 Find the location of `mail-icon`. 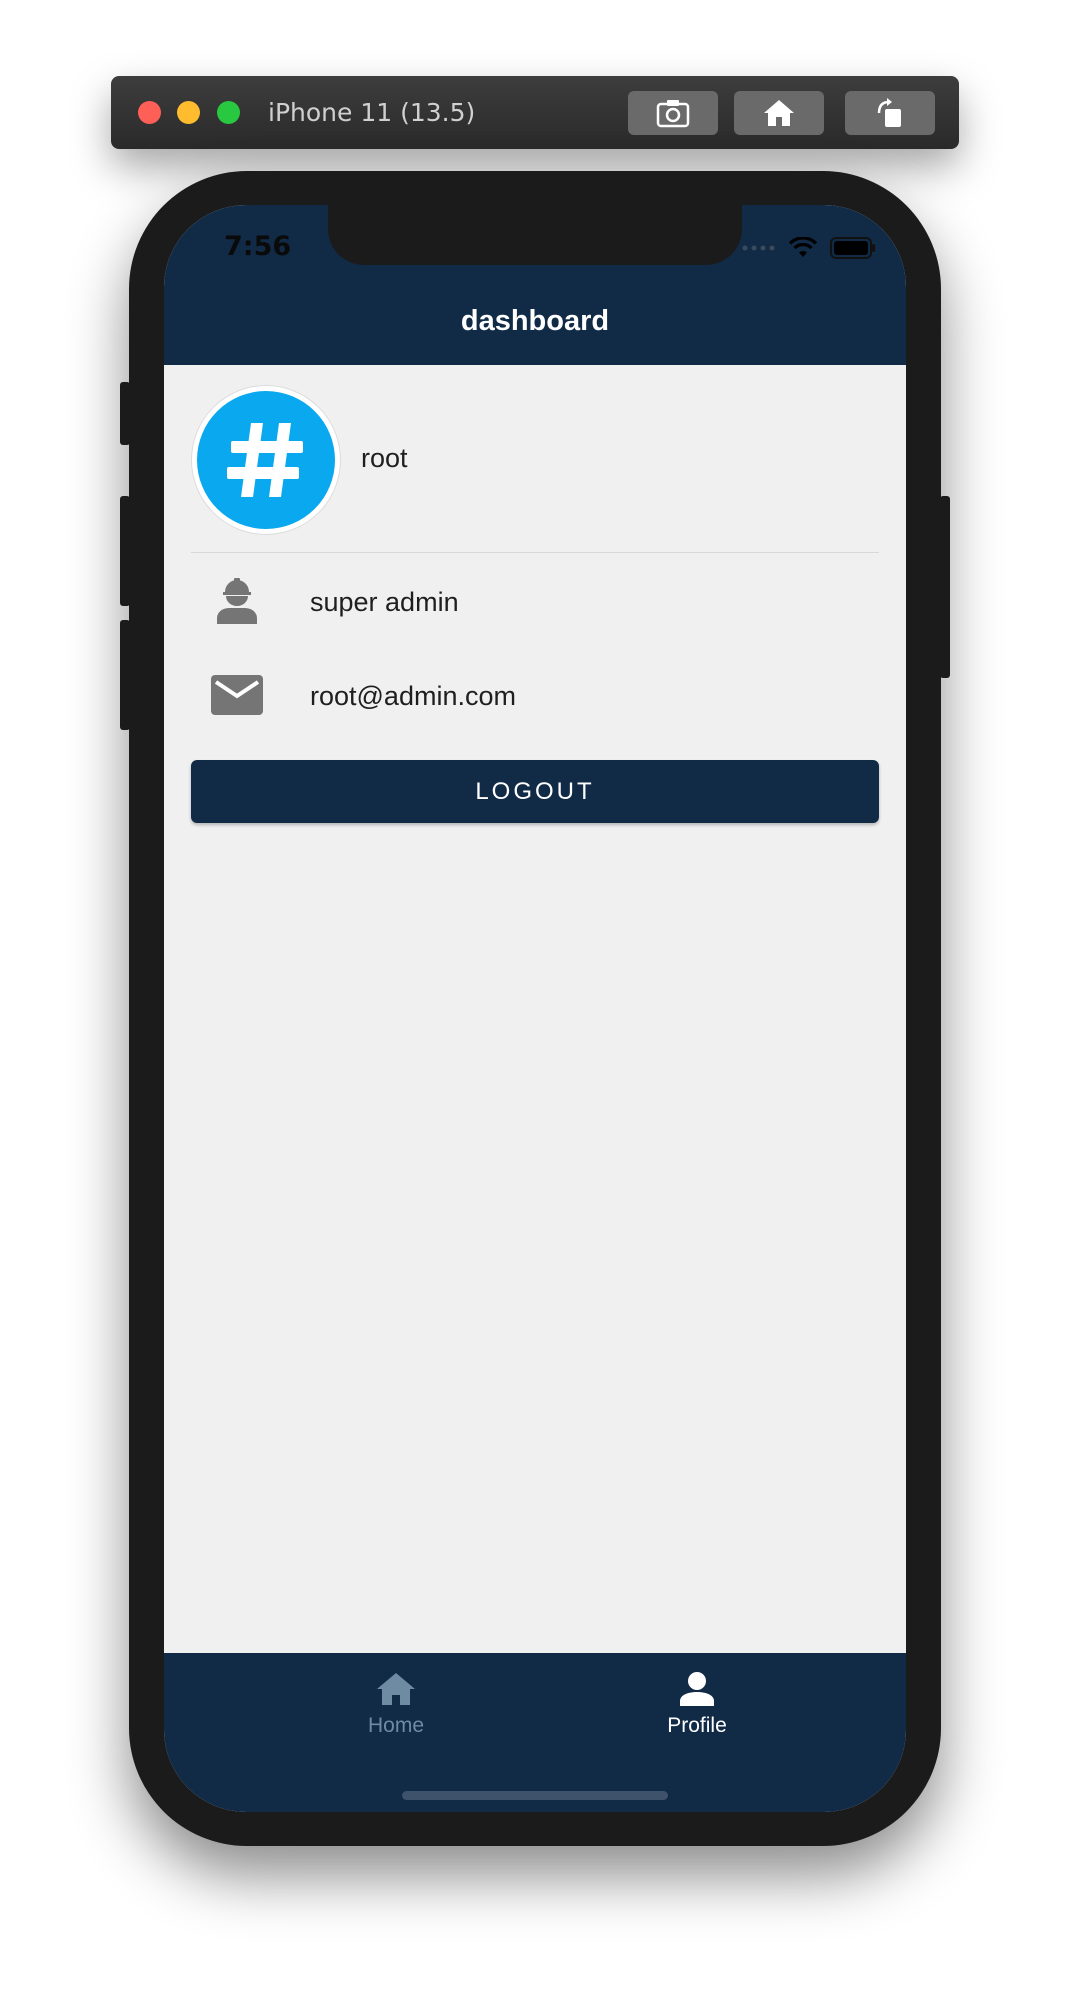

mail-icon is located at coordinates (237, 695).